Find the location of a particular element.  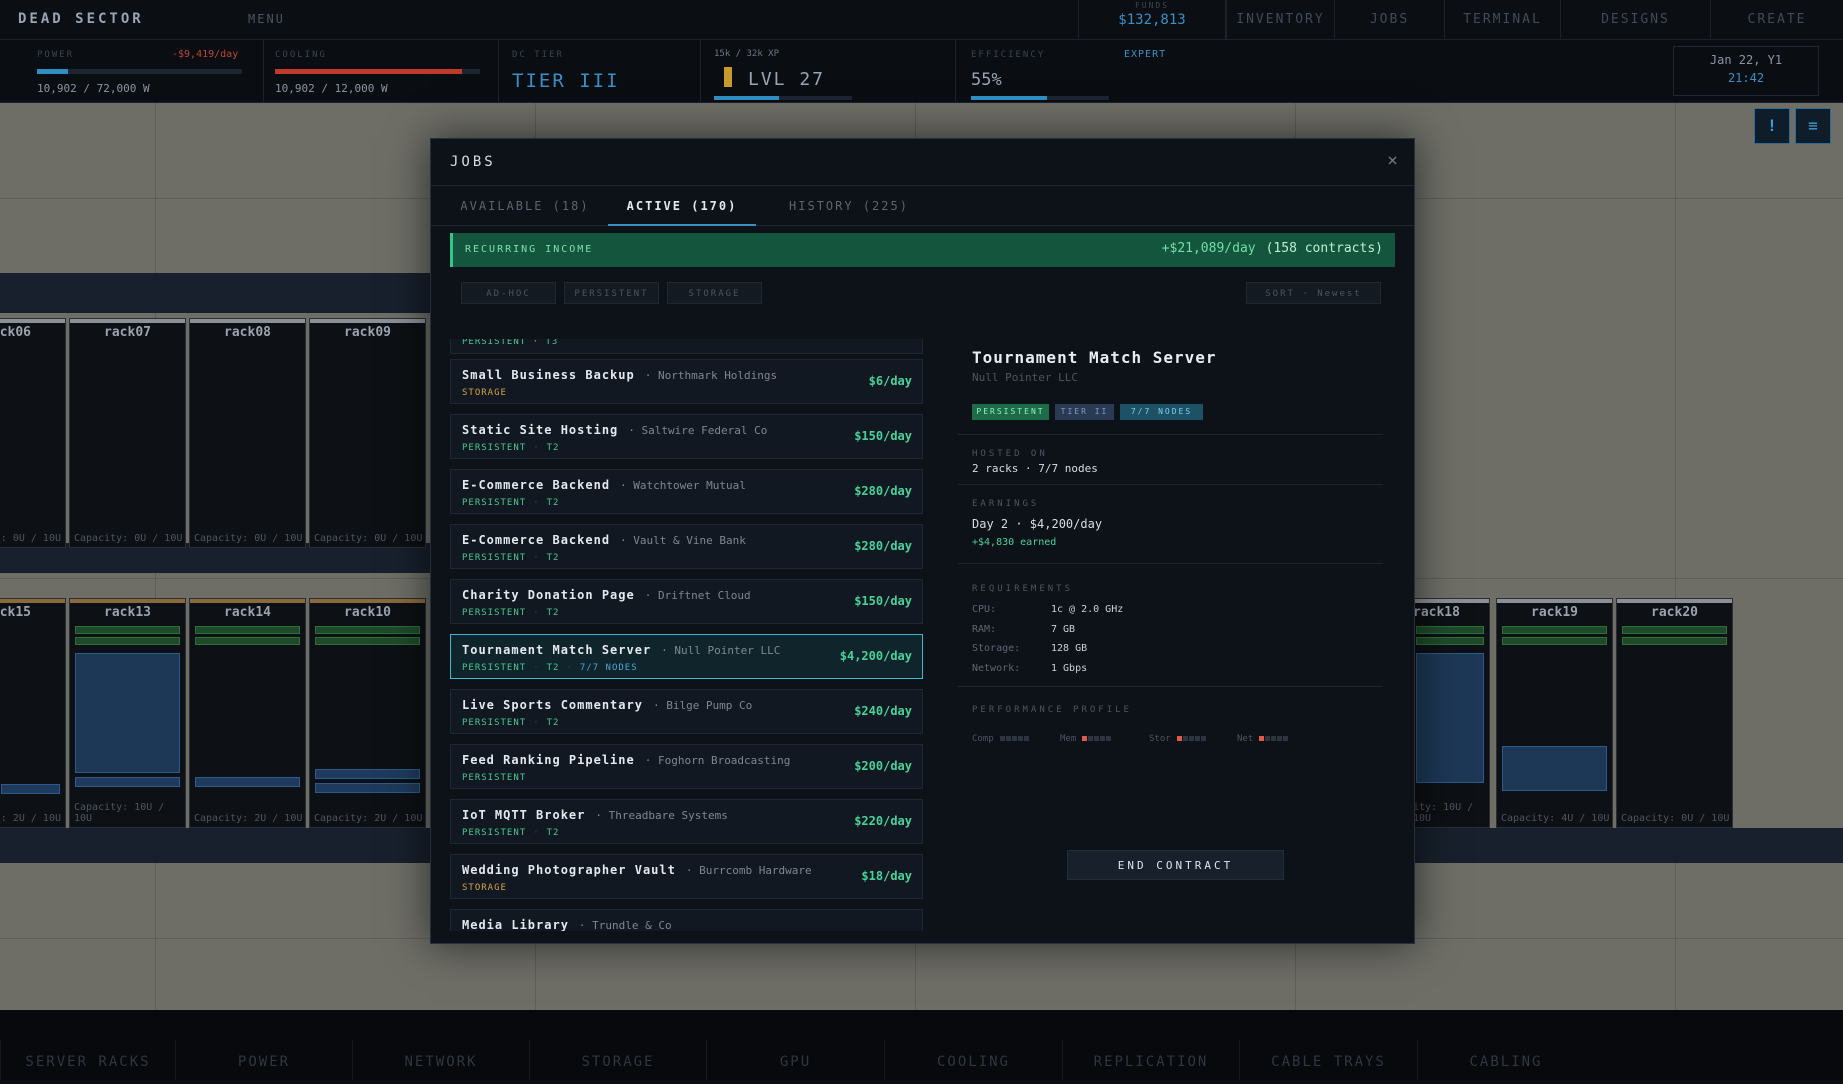

tab-available: AVAILABLE (18) is located at coordinates (525, 206).